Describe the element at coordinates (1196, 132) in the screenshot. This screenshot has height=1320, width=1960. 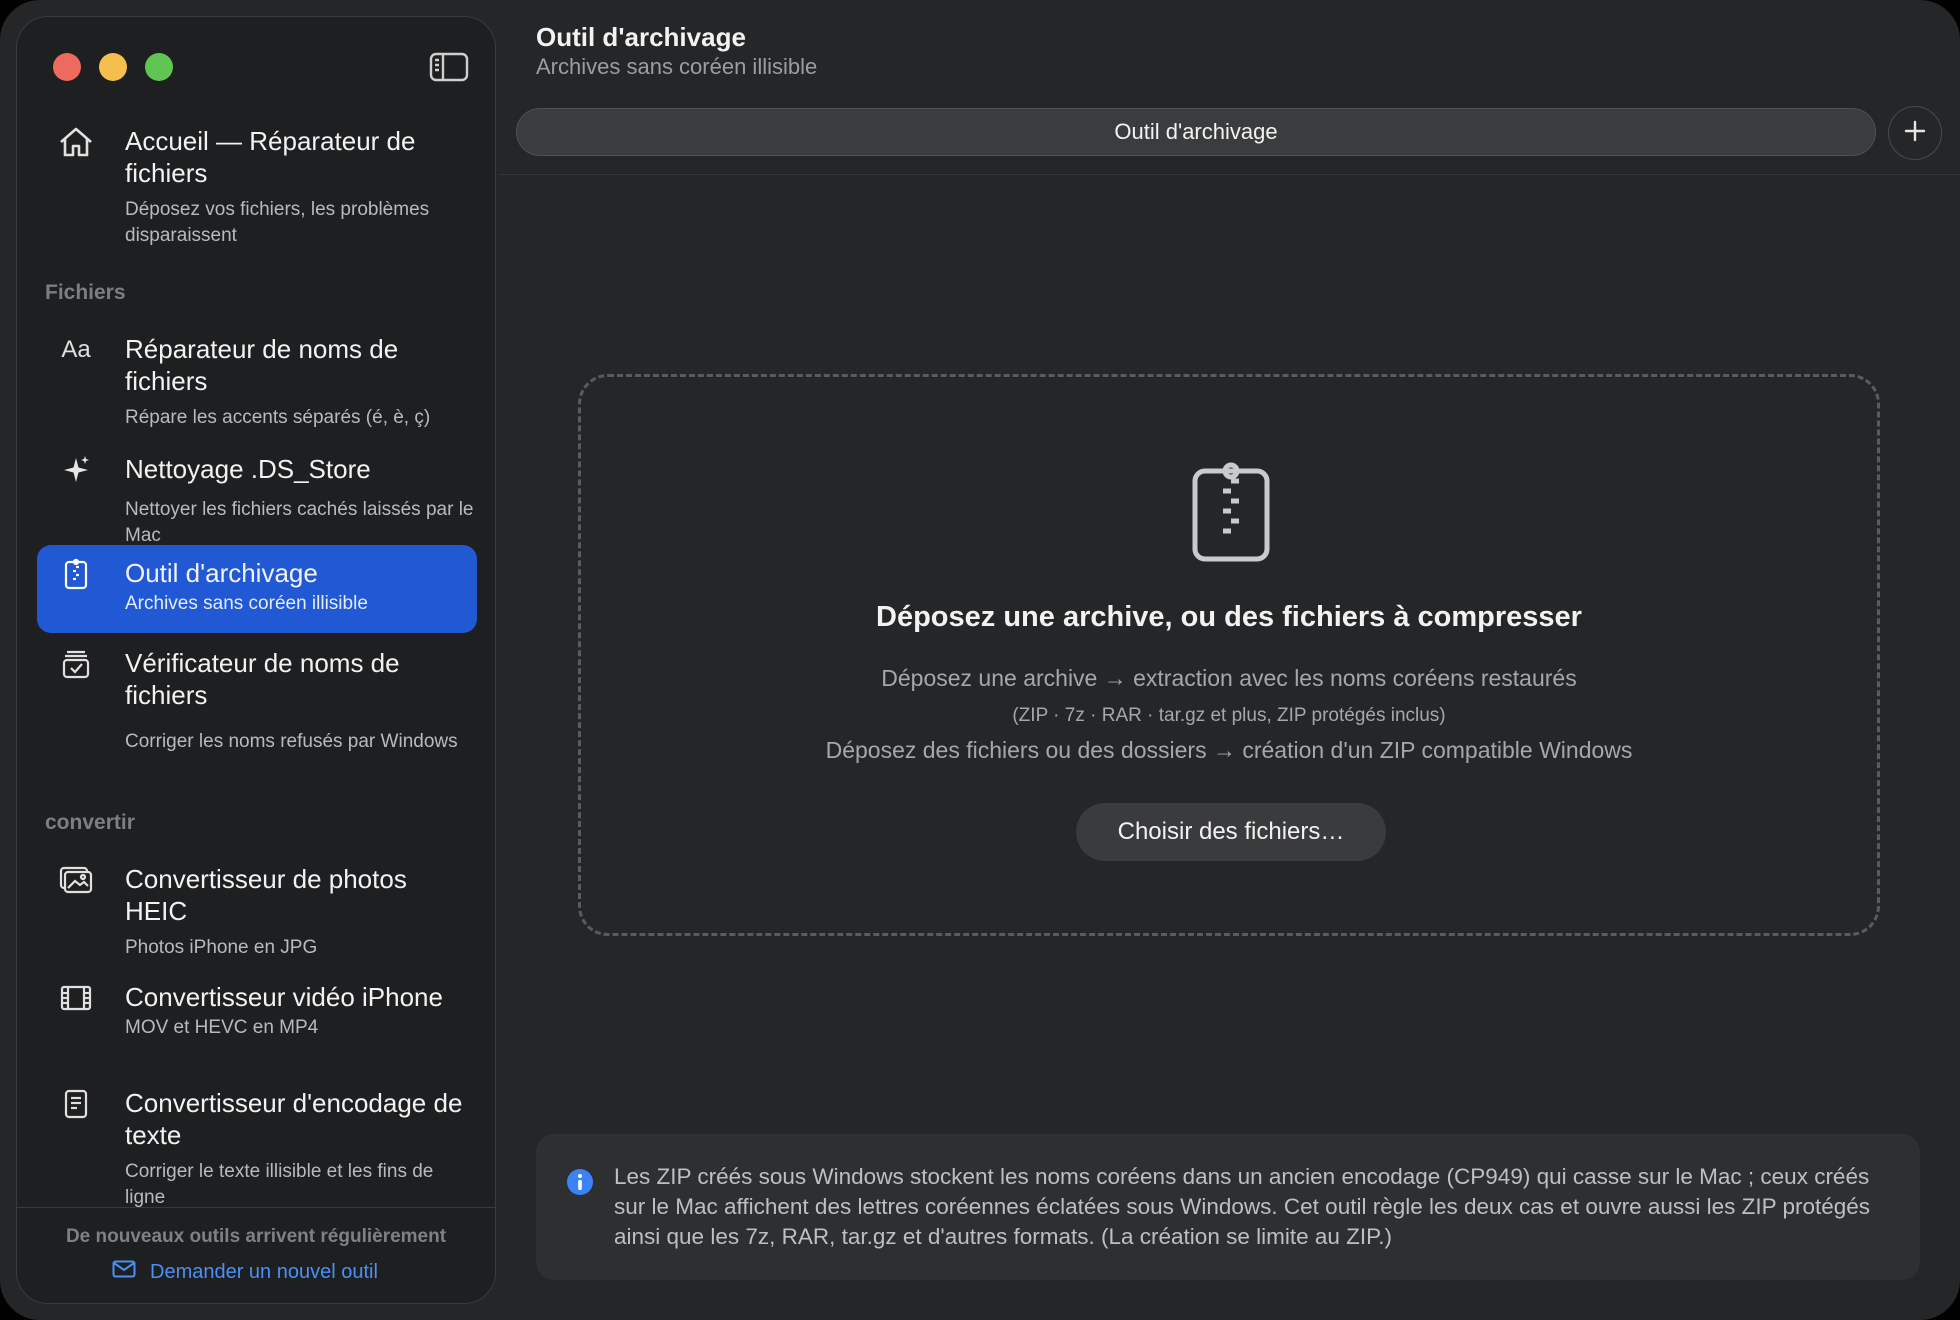
I see `tab-archive-tool: Outil d'archivage` at that location.